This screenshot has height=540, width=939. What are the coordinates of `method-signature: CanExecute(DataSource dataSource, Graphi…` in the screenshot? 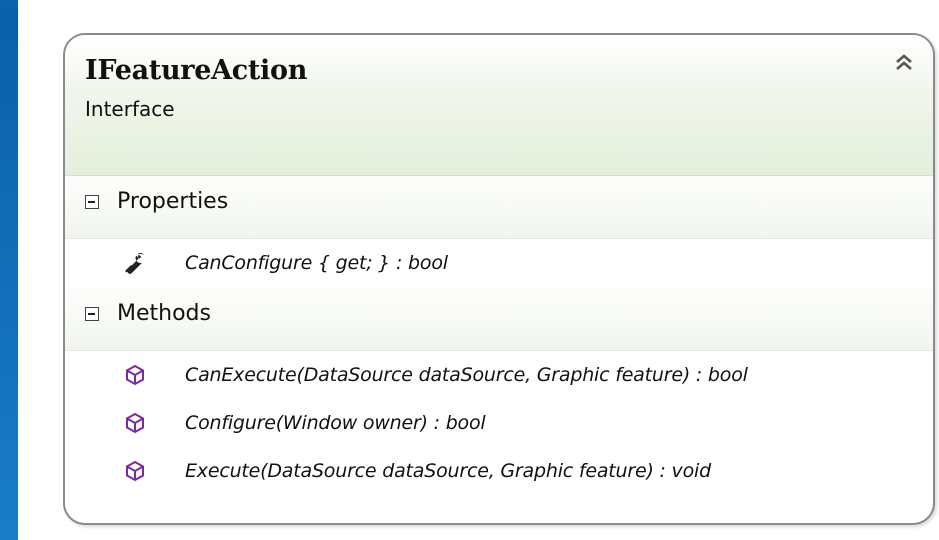 It's located at (466, 375).